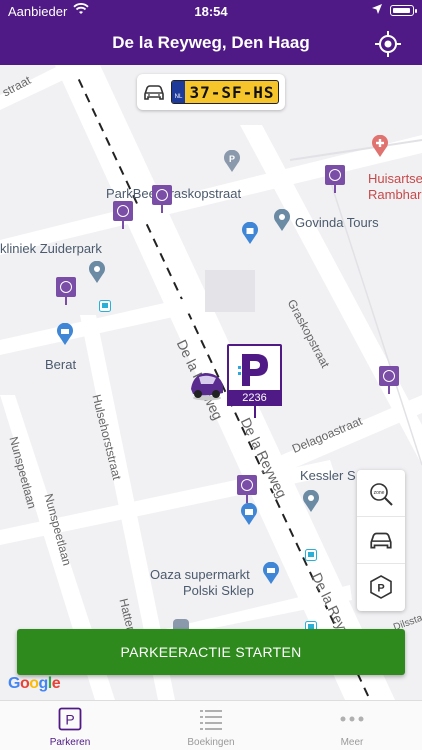 This screenshot has width=422, height=750. What do you see at coordinates (250, 233) in the screenshot?
I see `shopping-pin-icon` at bounding box center [250, 233].